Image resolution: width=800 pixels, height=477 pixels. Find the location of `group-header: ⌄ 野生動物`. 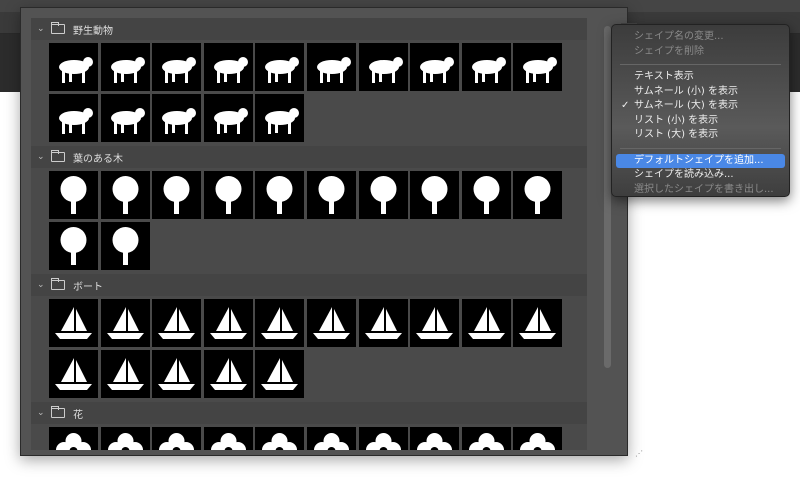

group-header: ⌄ 野生動物 is located at coordinates (309, 29).